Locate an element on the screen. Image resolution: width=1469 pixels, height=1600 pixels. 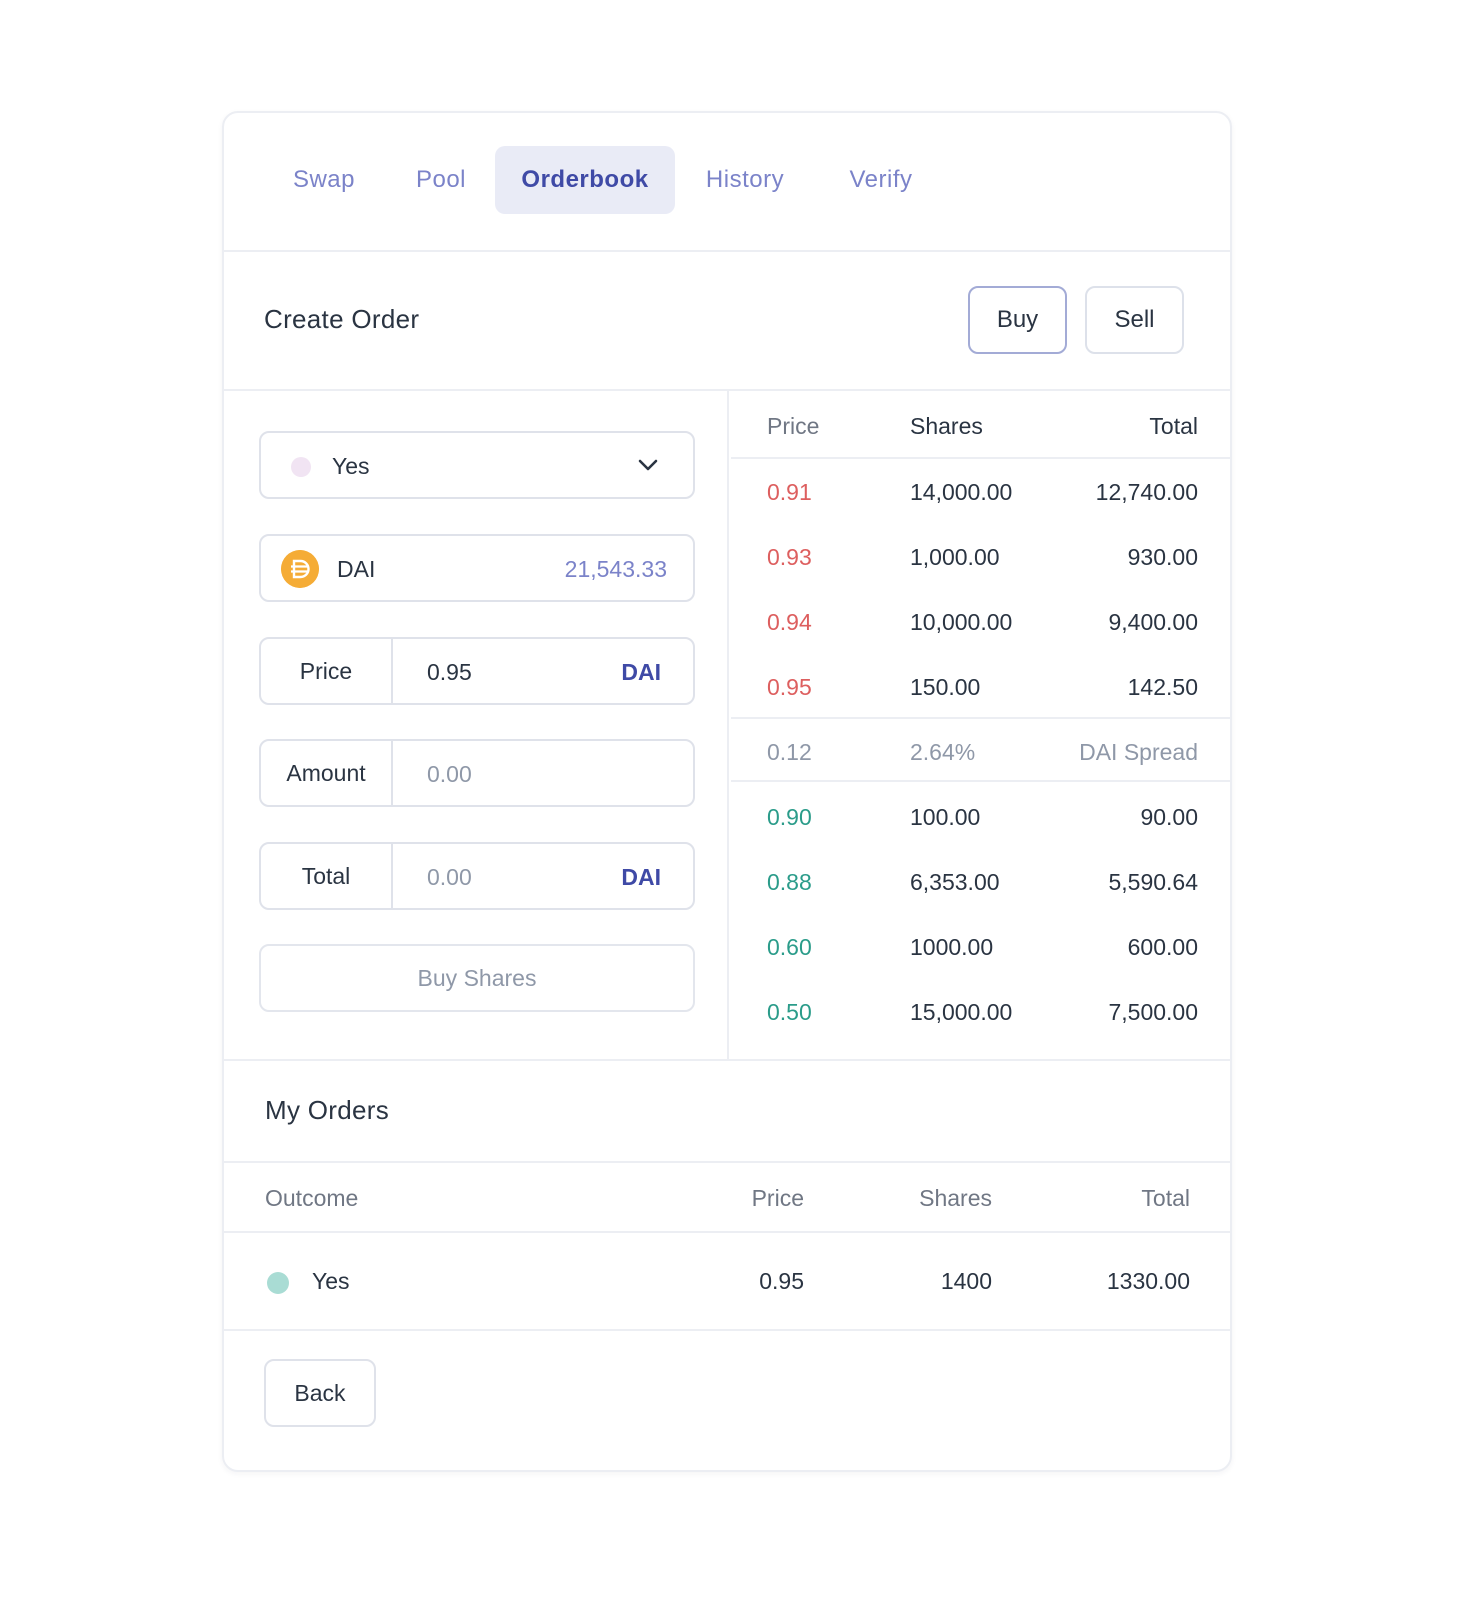
tab-orderbook: Orderbook is located at coordinates (585, 180).